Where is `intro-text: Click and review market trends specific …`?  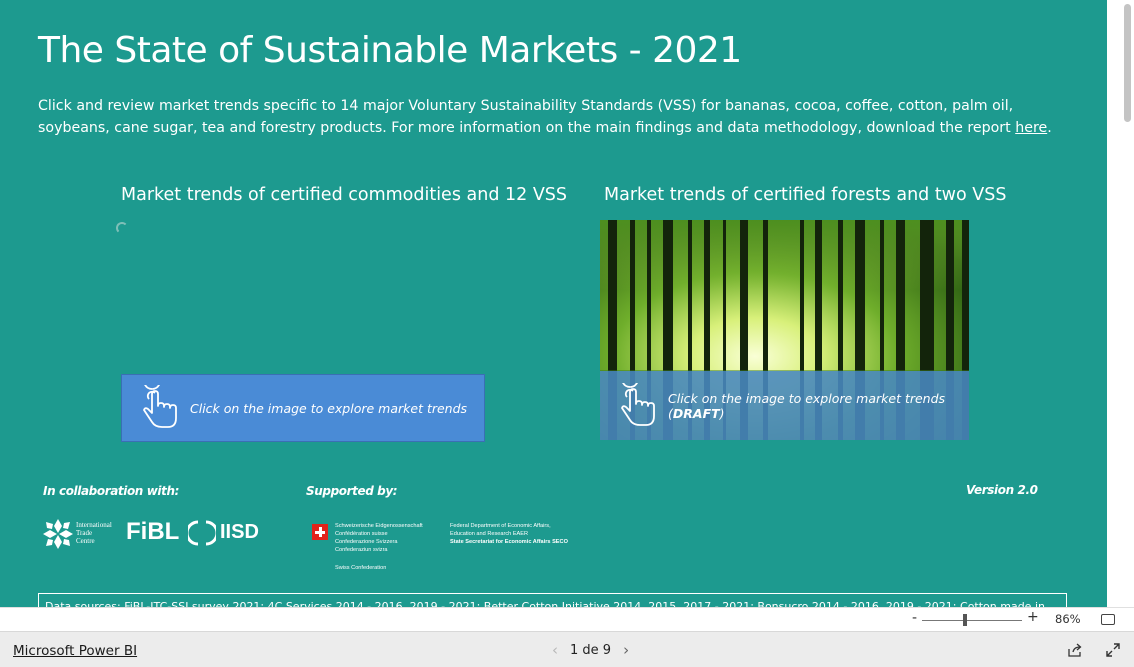 intro-text: Click and review market trends specific … is located at coordinates (527, 117).